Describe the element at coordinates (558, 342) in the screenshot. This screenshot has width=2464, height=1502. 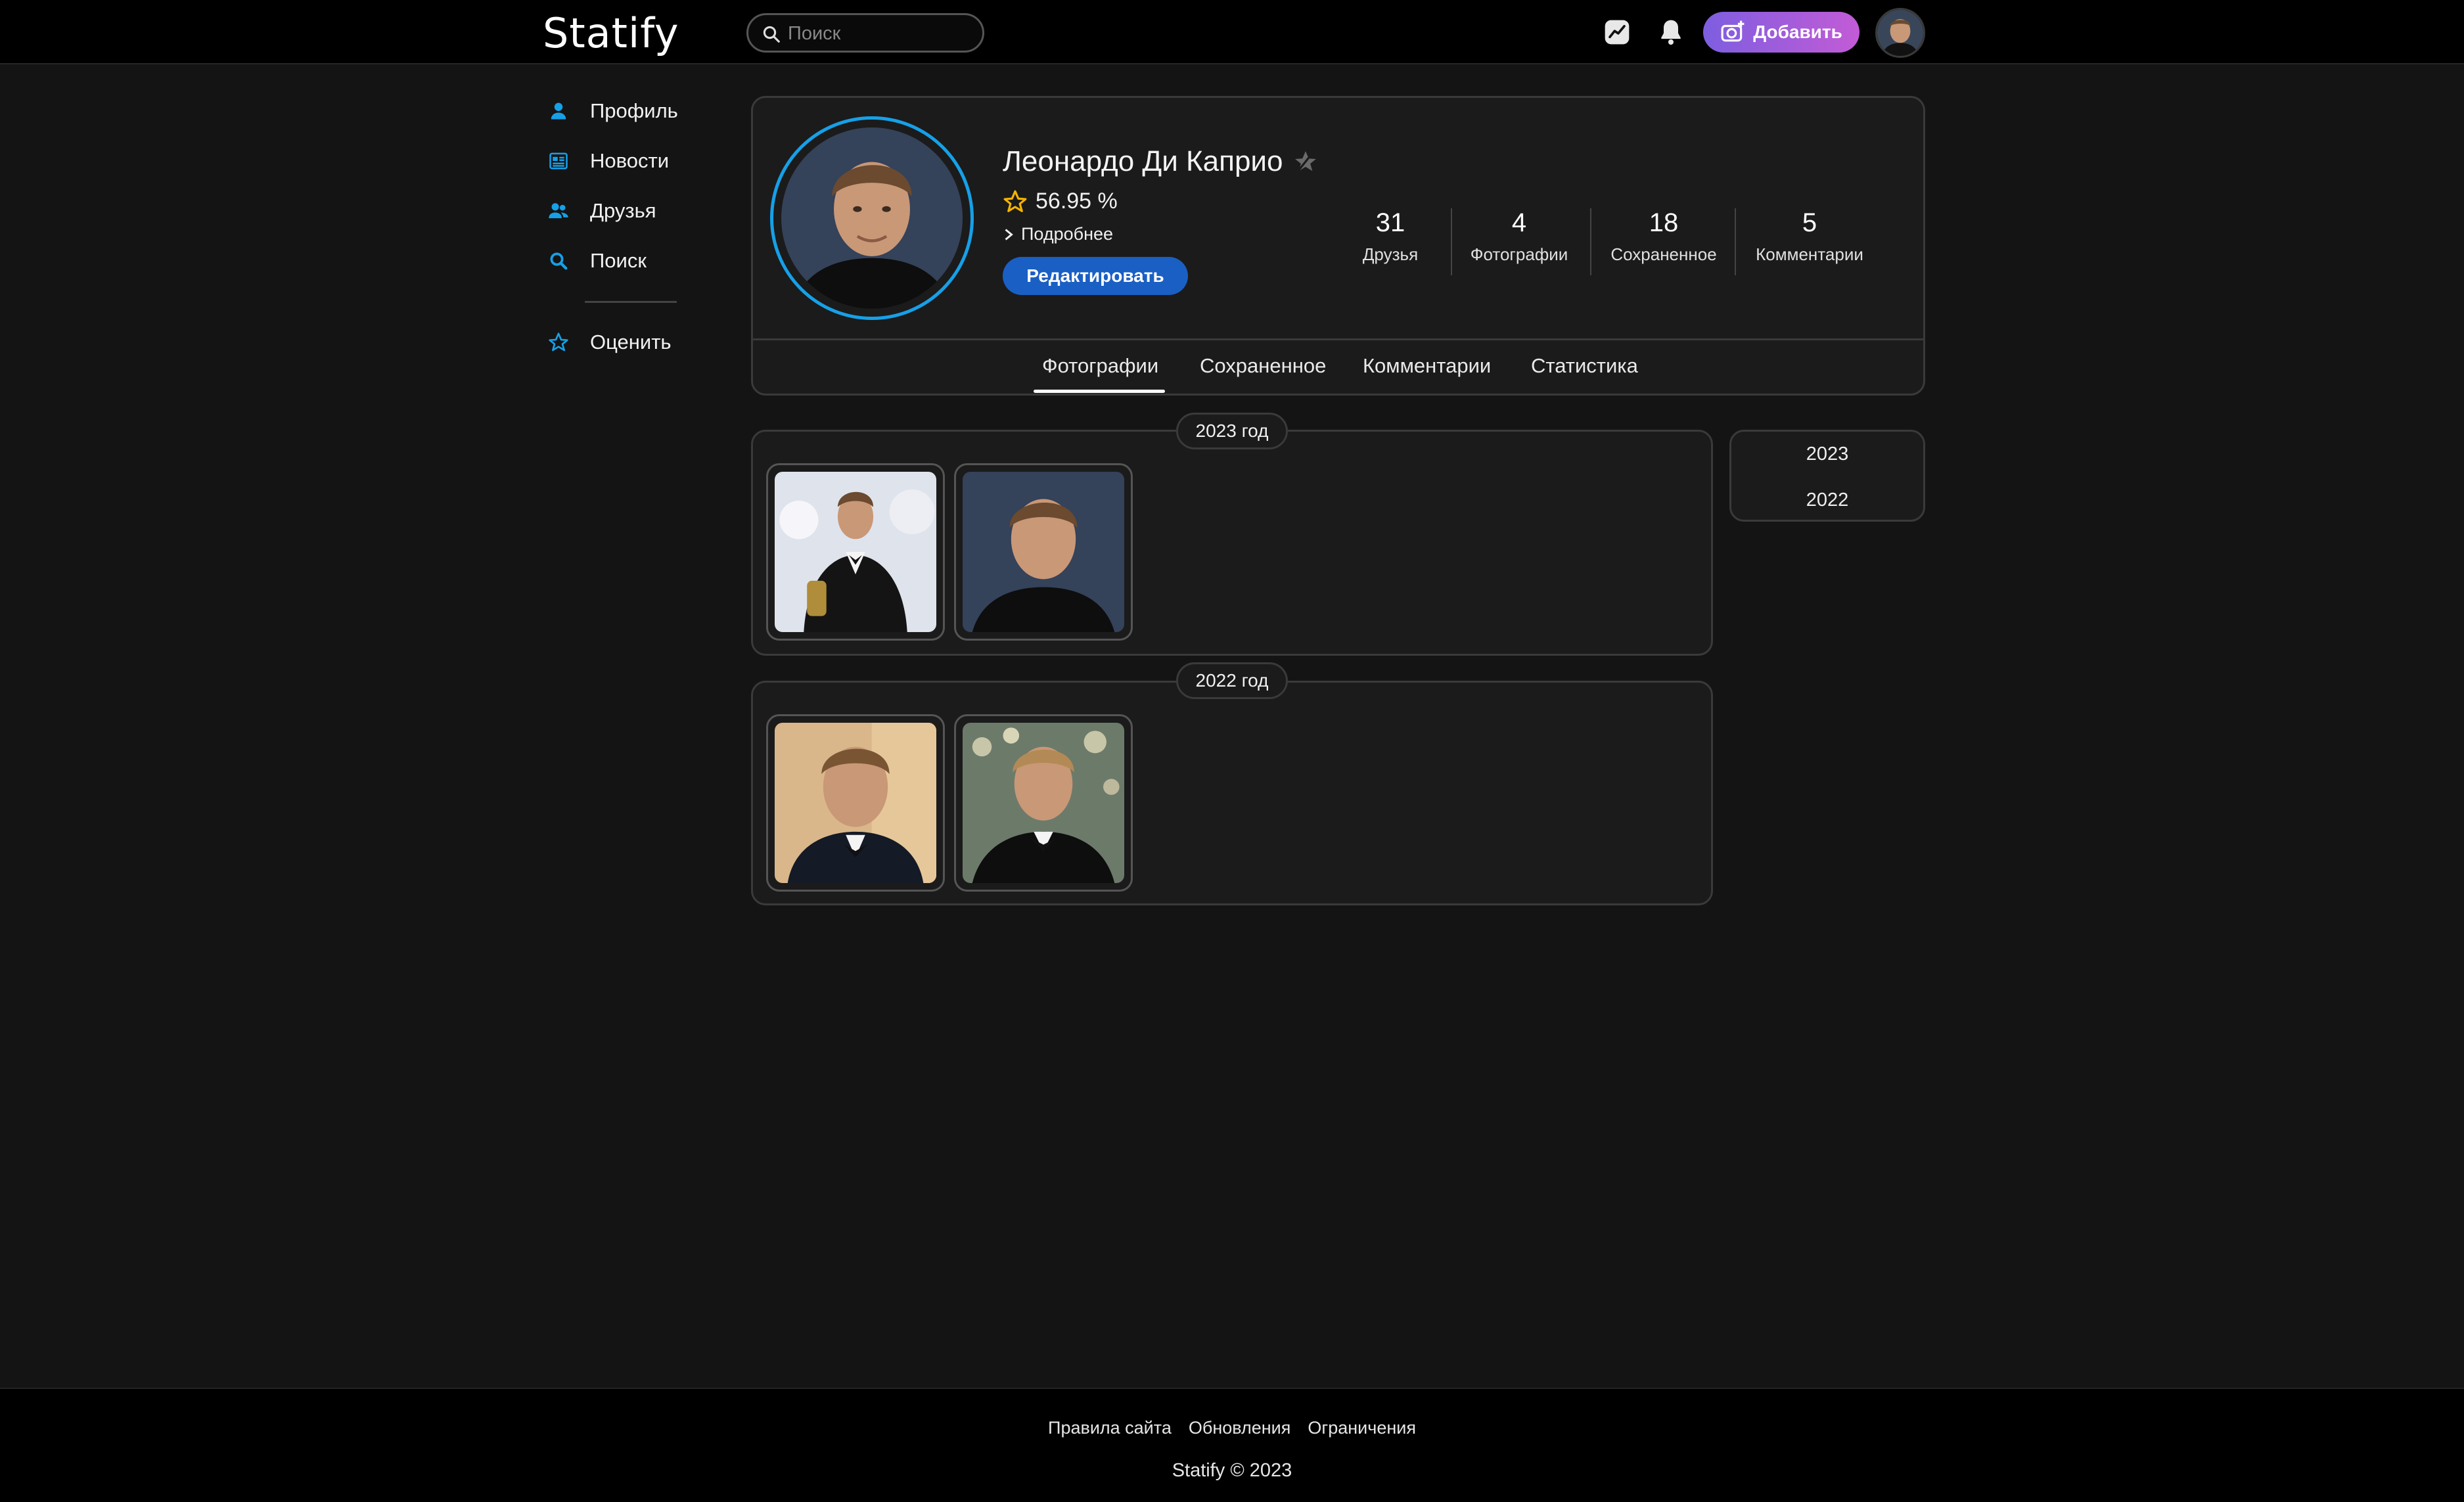
I see `star-outline-icon` at that location.